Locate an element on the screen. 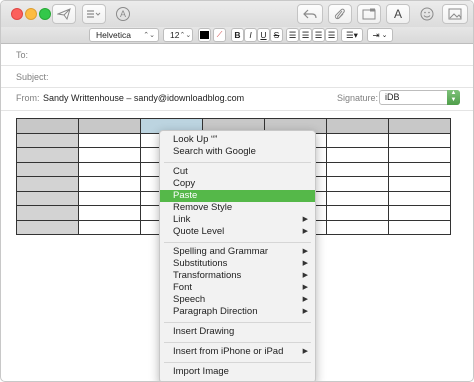  menu-item-insert-drawing: Insert Drawing is located at coordinates (237, 332).